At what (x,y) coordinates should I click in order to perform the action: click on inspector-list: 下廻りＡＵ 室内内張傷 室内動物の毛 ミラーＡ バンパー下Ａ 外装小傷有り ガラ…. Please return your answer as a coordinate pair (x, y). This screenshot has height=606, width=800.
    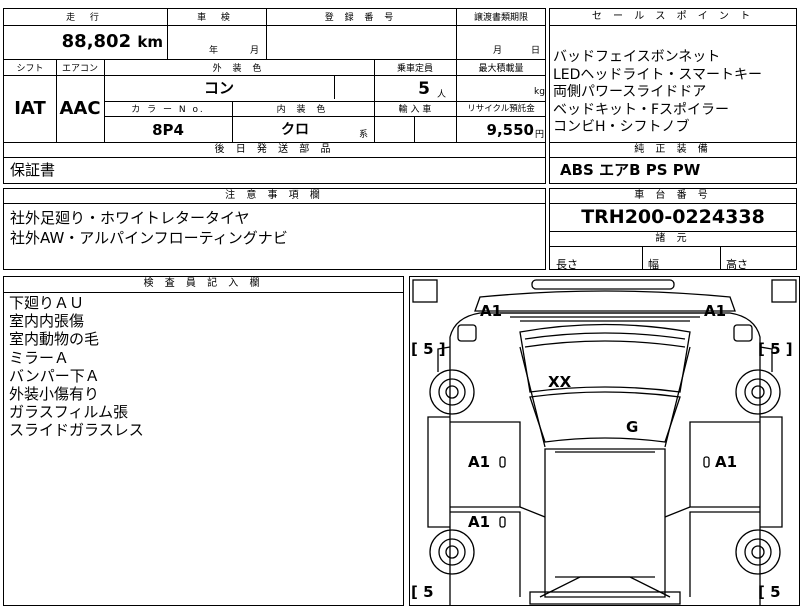
    Looking at the image, I should click on (76, 367).